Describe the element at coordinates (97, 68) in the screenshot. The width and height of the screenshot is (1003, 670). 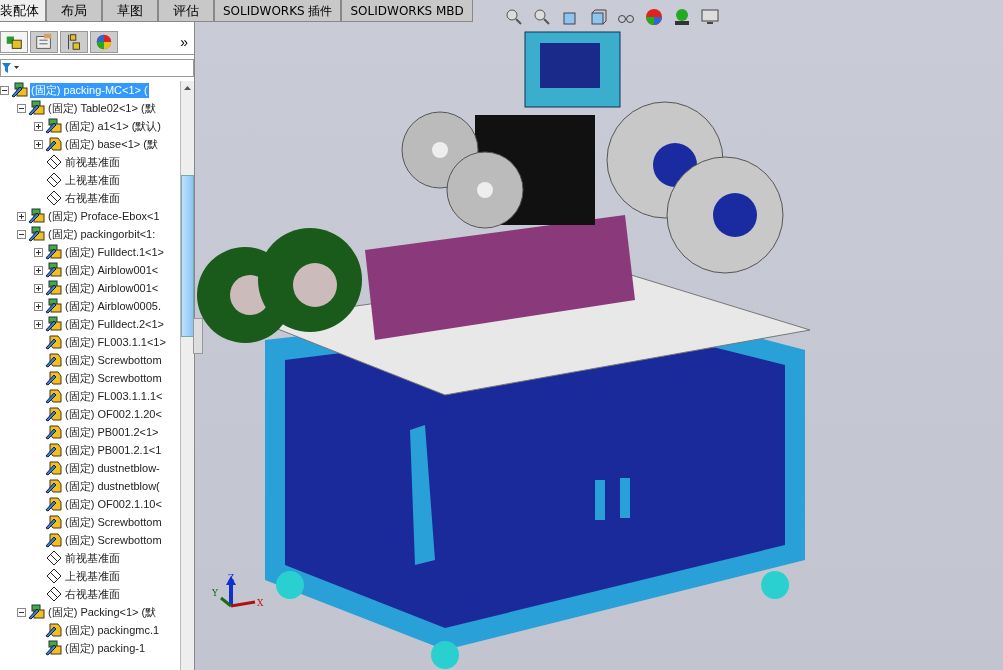
I see `filter-bar` at that location.